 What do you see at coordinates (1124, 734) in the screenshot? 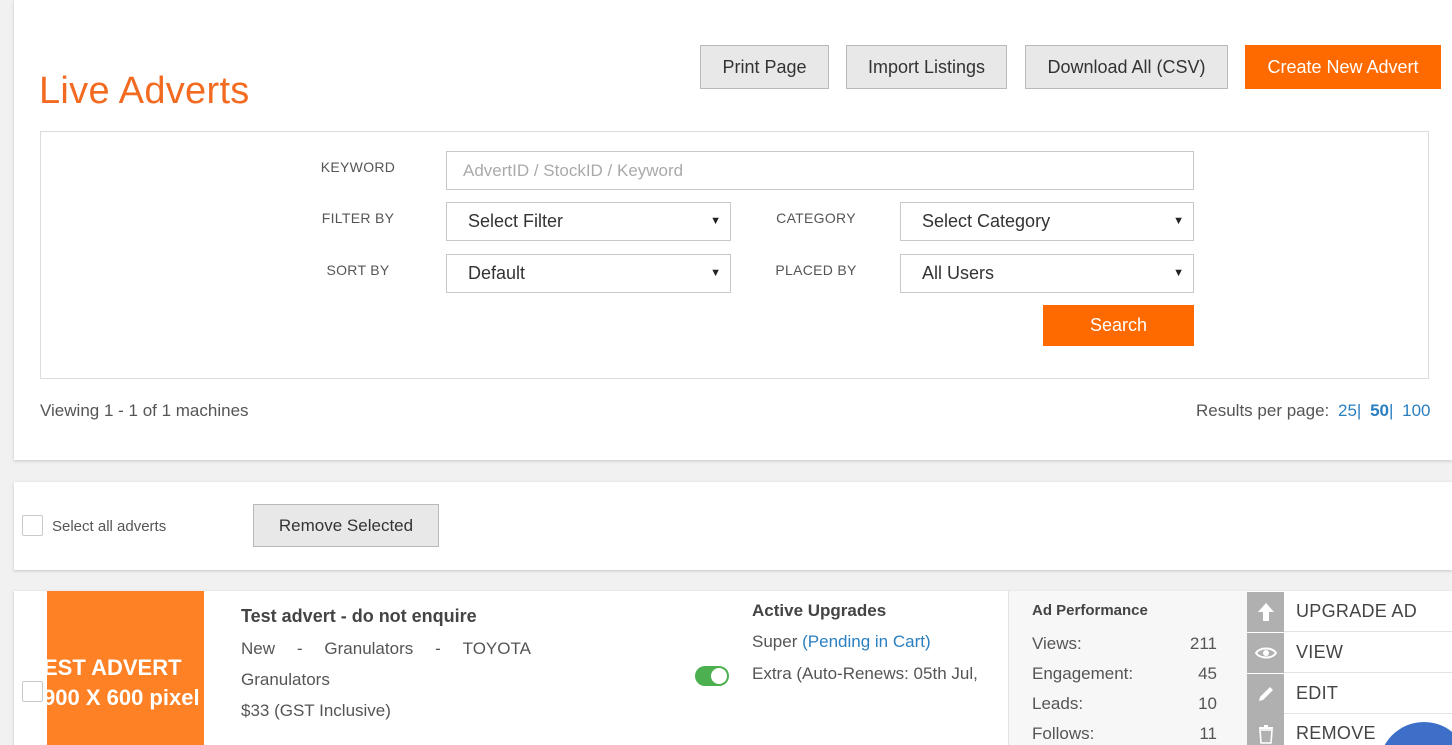
I see `perf-follows: Follows: 11` at bounding box center [1124, 734].